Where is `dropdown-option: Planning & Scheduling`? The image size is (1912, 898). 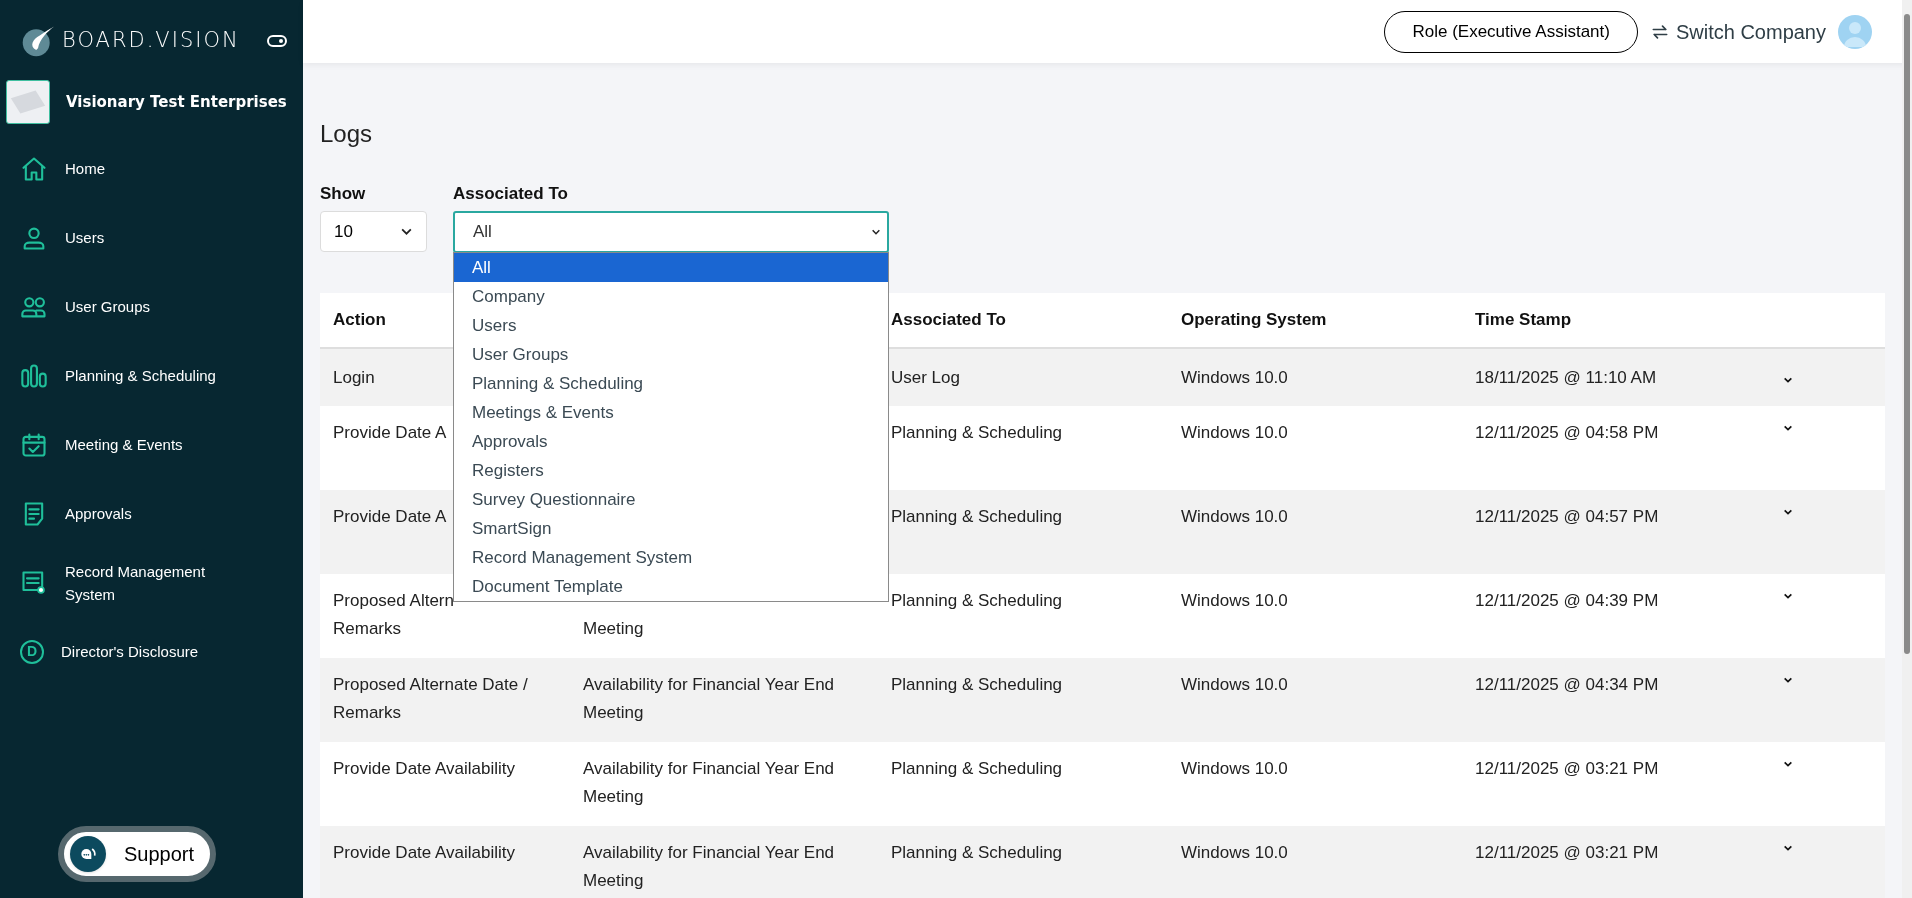 dropdown-option: Planning & Scheduling is located at coordinates (671, 383).